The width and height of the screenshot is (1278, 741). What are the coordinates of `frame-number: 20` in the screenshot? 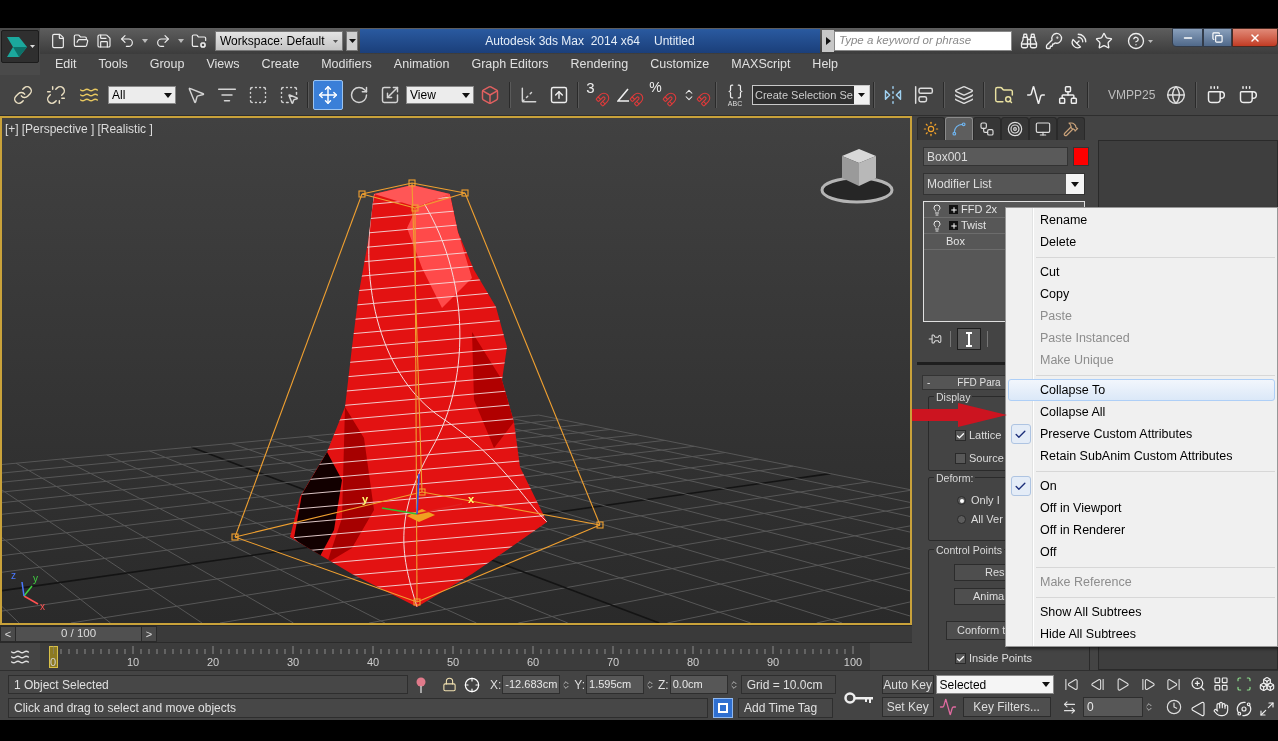 It's located at (213, 662).